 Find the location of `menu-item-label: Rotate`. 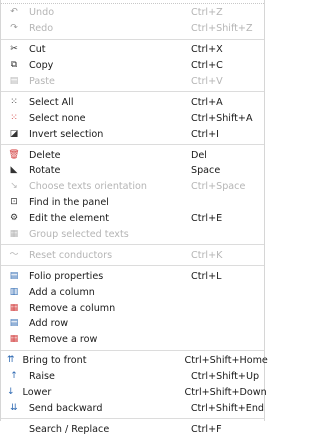

menu-item-label: Rotate is located at coordinates (45, 171).